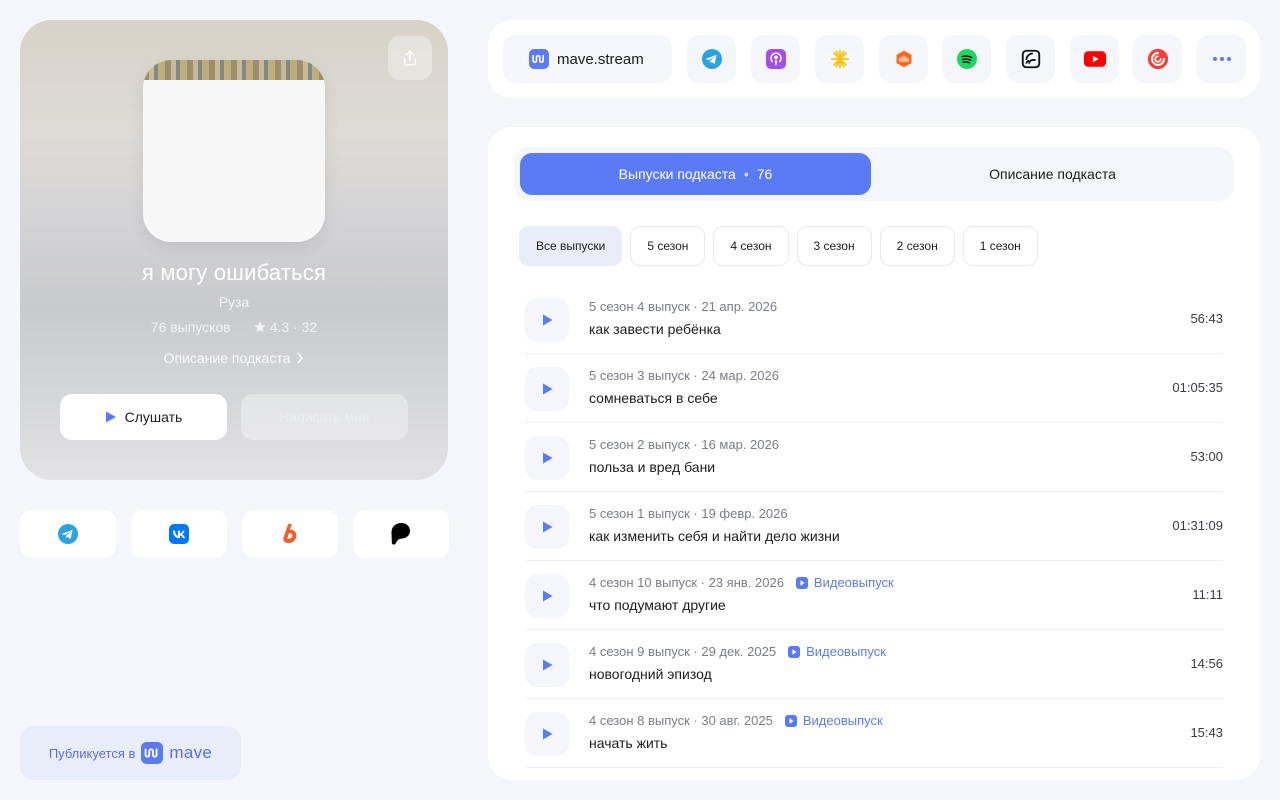 The height and width of the screenshot is (800, 1280). I want to click on podcast-author: Руза, so click(234, 302).